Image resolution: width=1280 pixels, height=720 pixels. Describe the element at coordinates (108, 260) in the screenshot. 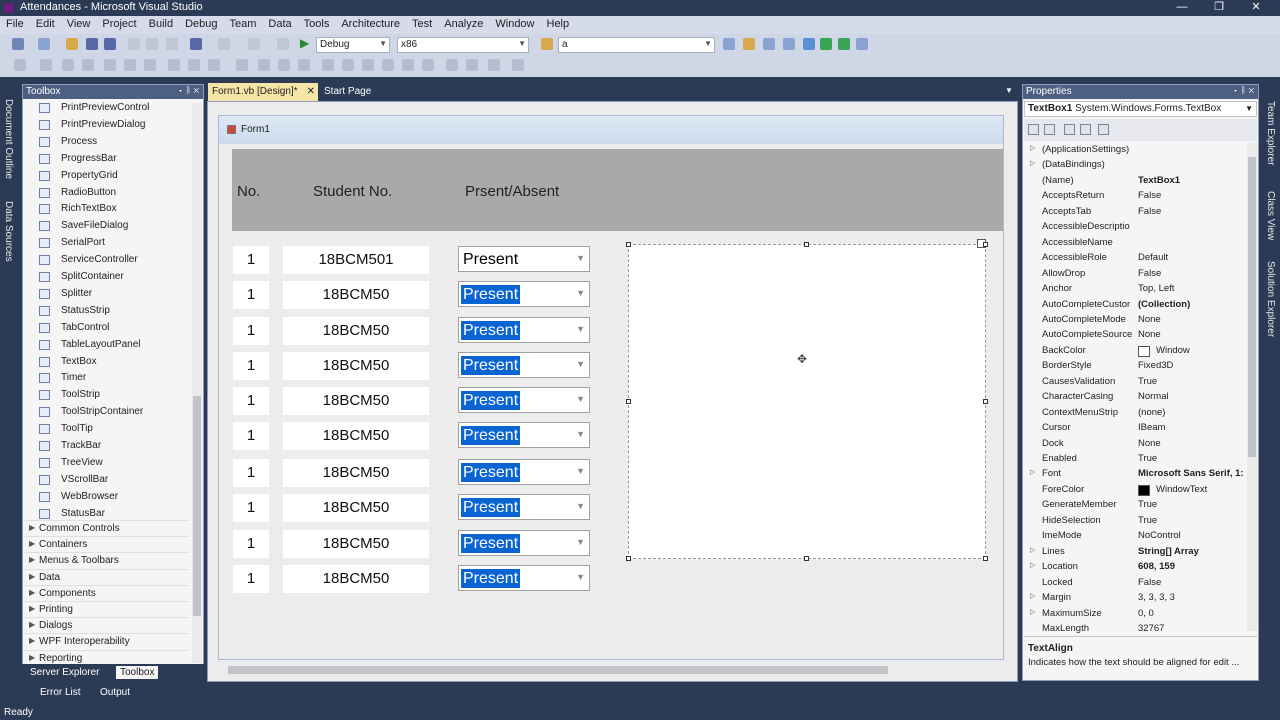

I see `toolbox-item: ServiceController` at that location.